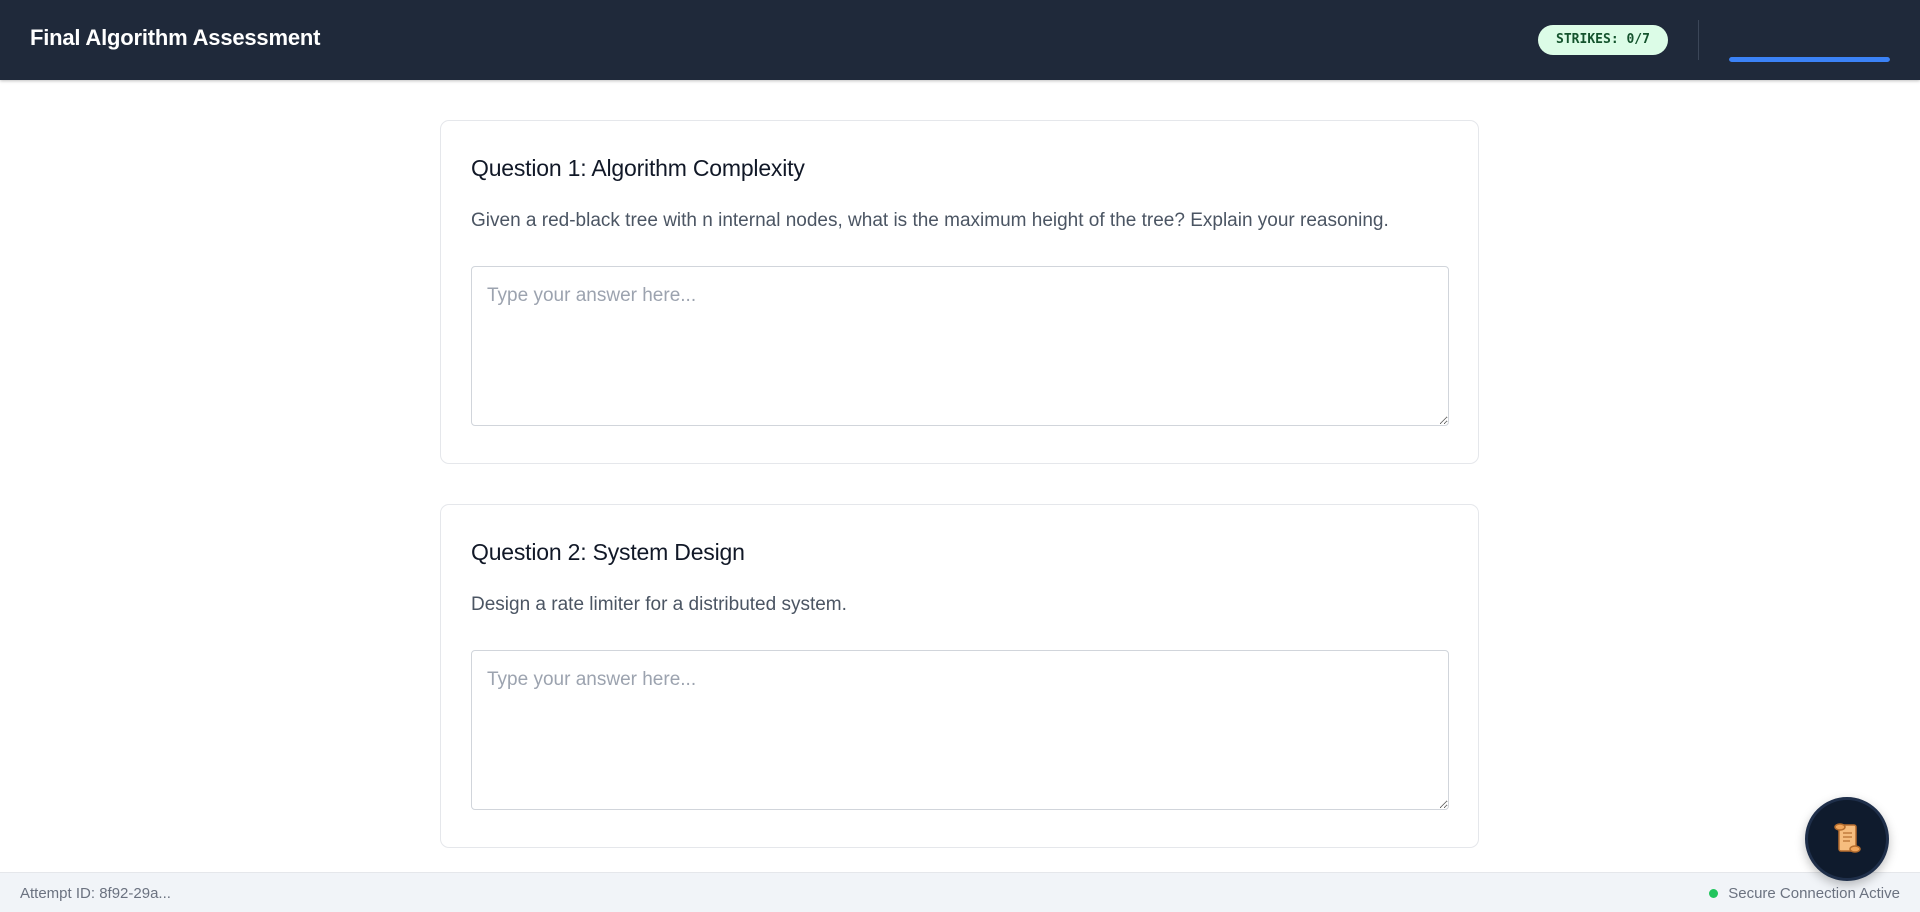 The image size is (1920, 912). Describe the element at coordinates (1814, 893) in the screenshot. I see `connection-status-label: Secure Connection Active` at that location.